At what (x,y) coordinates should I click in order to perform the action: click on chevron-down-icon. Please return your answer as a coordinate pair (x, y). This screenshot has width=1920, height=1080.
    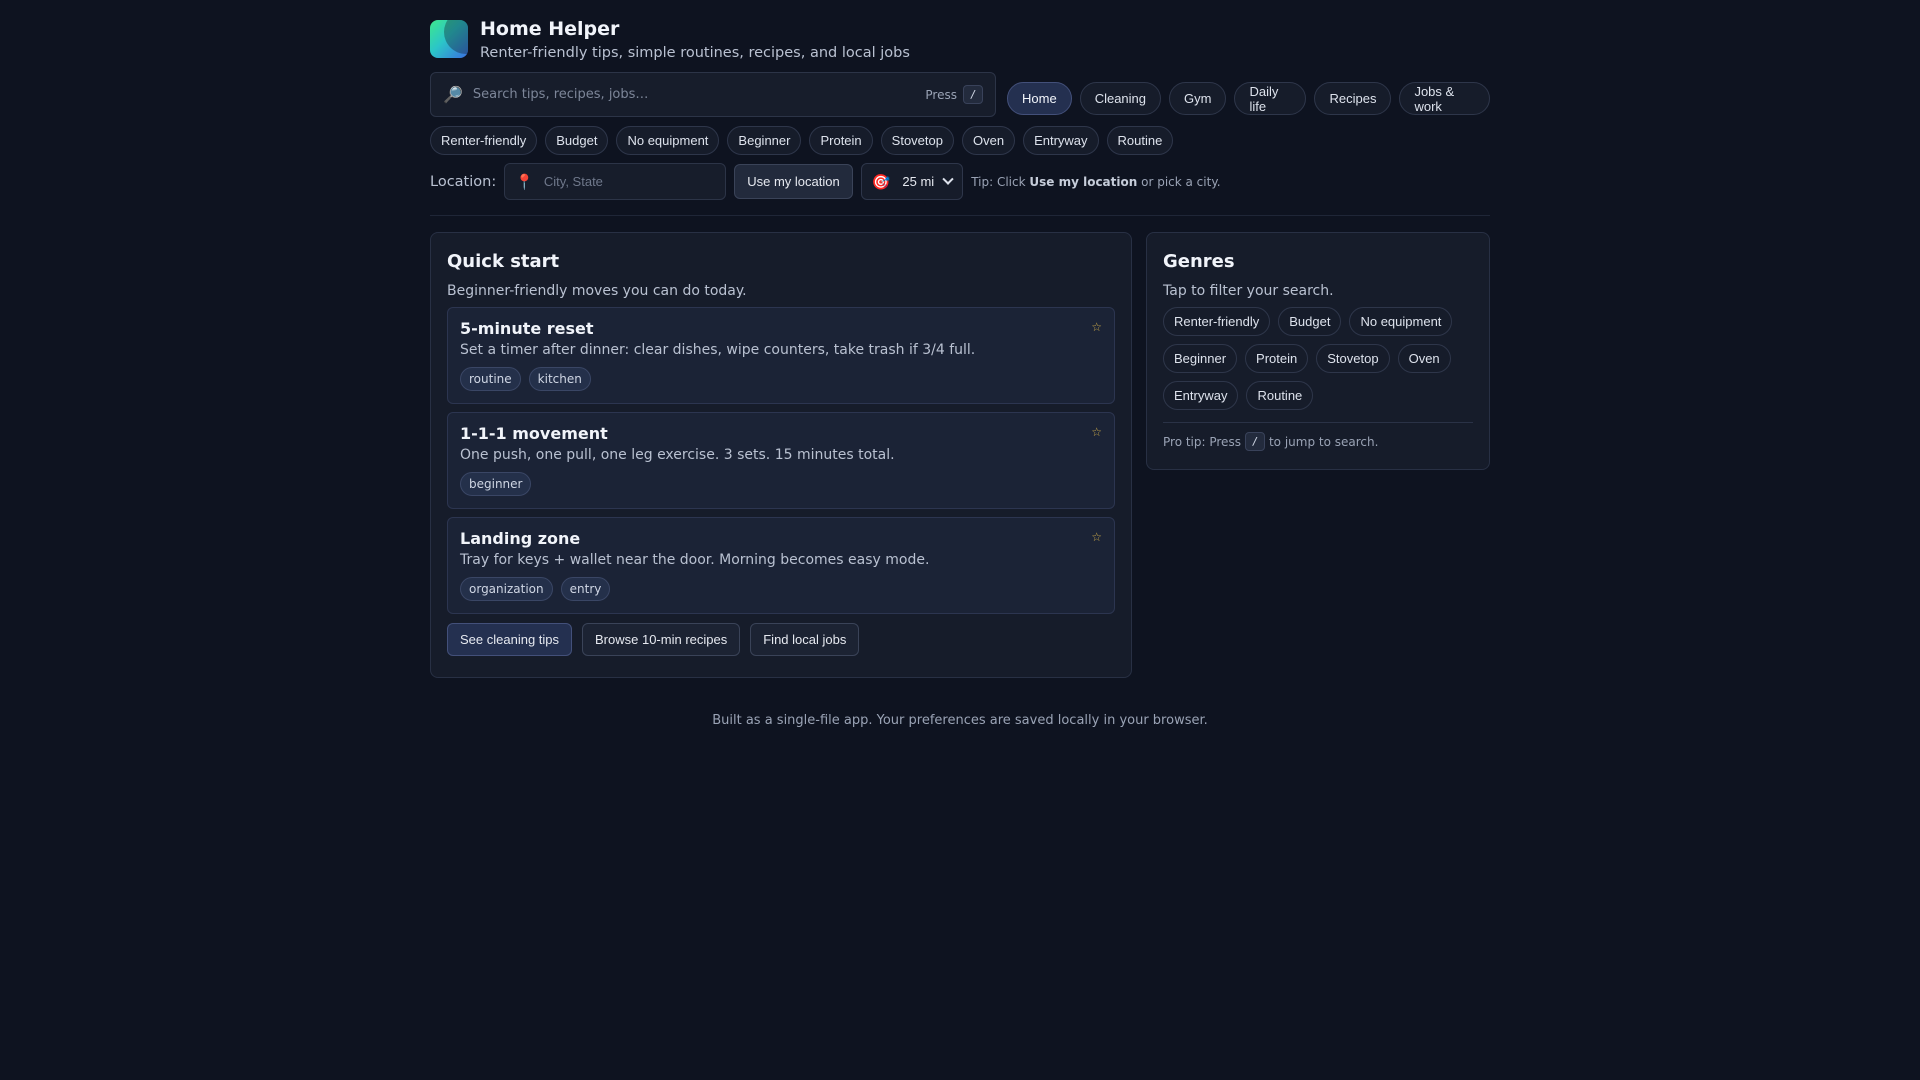
    Looking at the image, I should click on (948, 179).